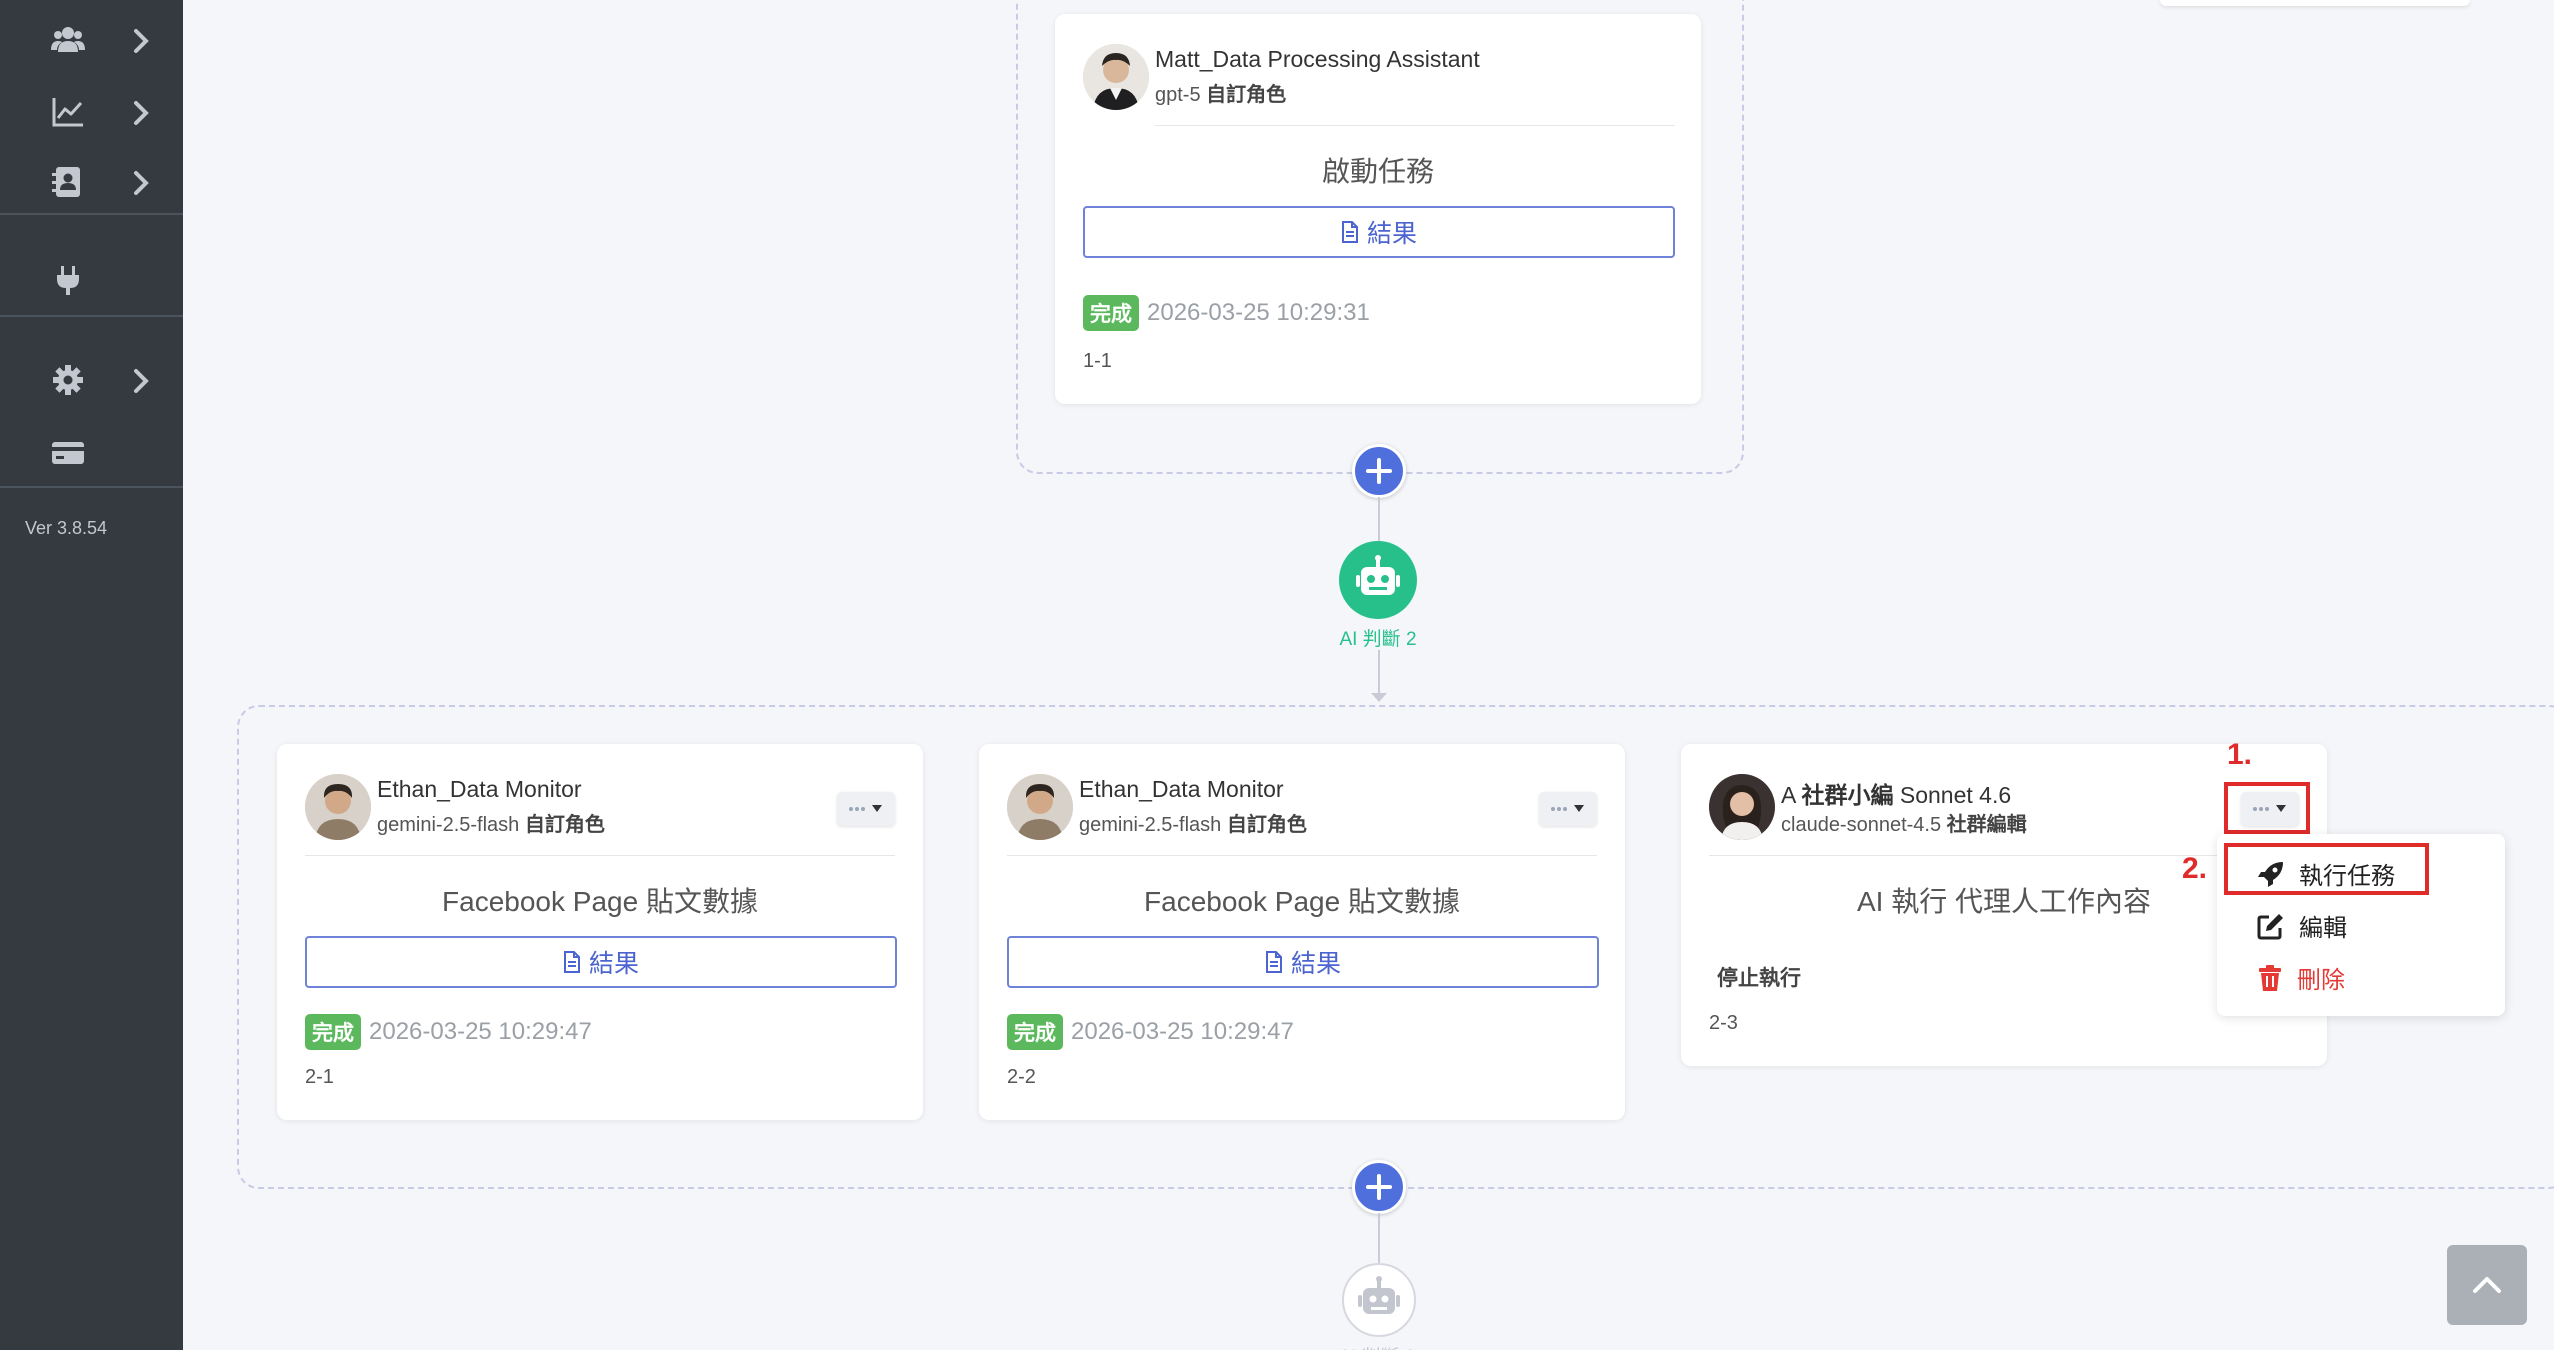  What do you see at coordinates (1861, 825) in the screenshot?
I see `model-name: claude-sonnet-4.5` at bounding box center [1861, 825].